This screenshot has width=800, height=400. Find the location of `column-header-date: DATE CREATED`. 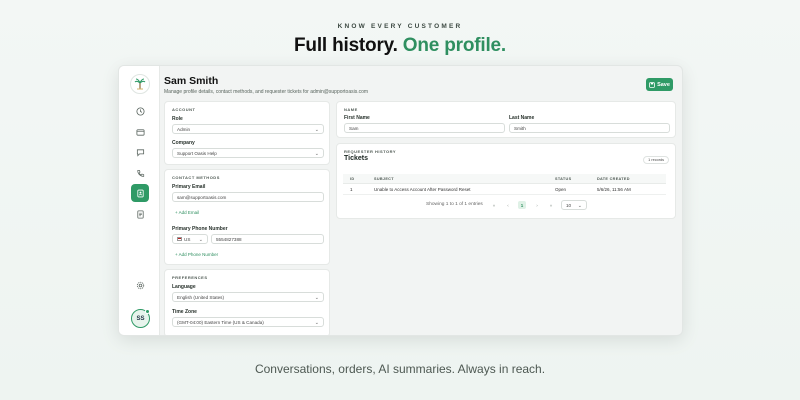

column-header-date: DATE CREATED is located at coordinates (613, 179).